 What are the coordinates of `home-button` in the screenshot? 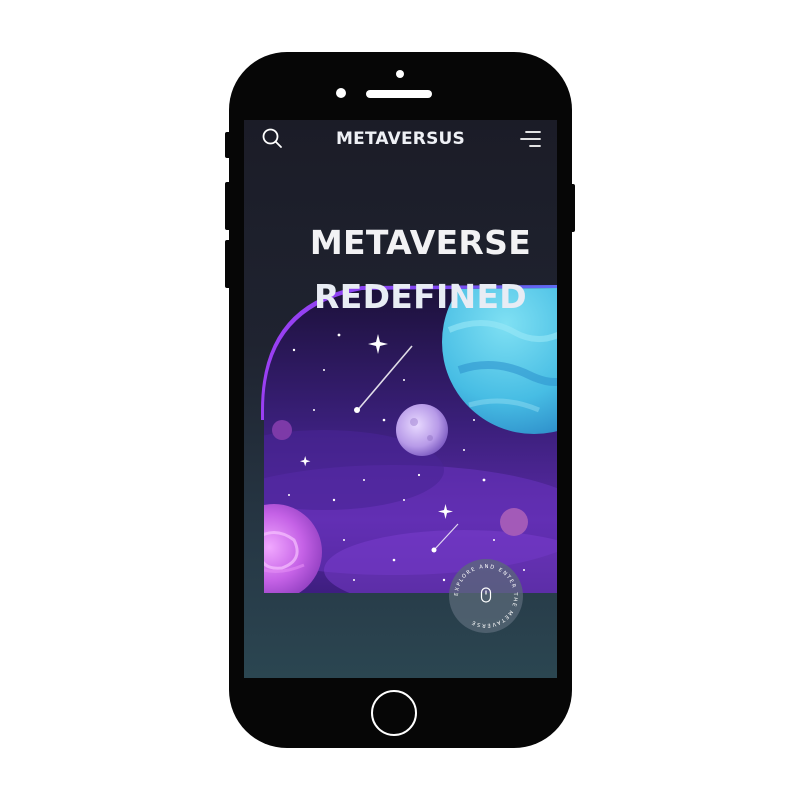 It's located at (394, 713).